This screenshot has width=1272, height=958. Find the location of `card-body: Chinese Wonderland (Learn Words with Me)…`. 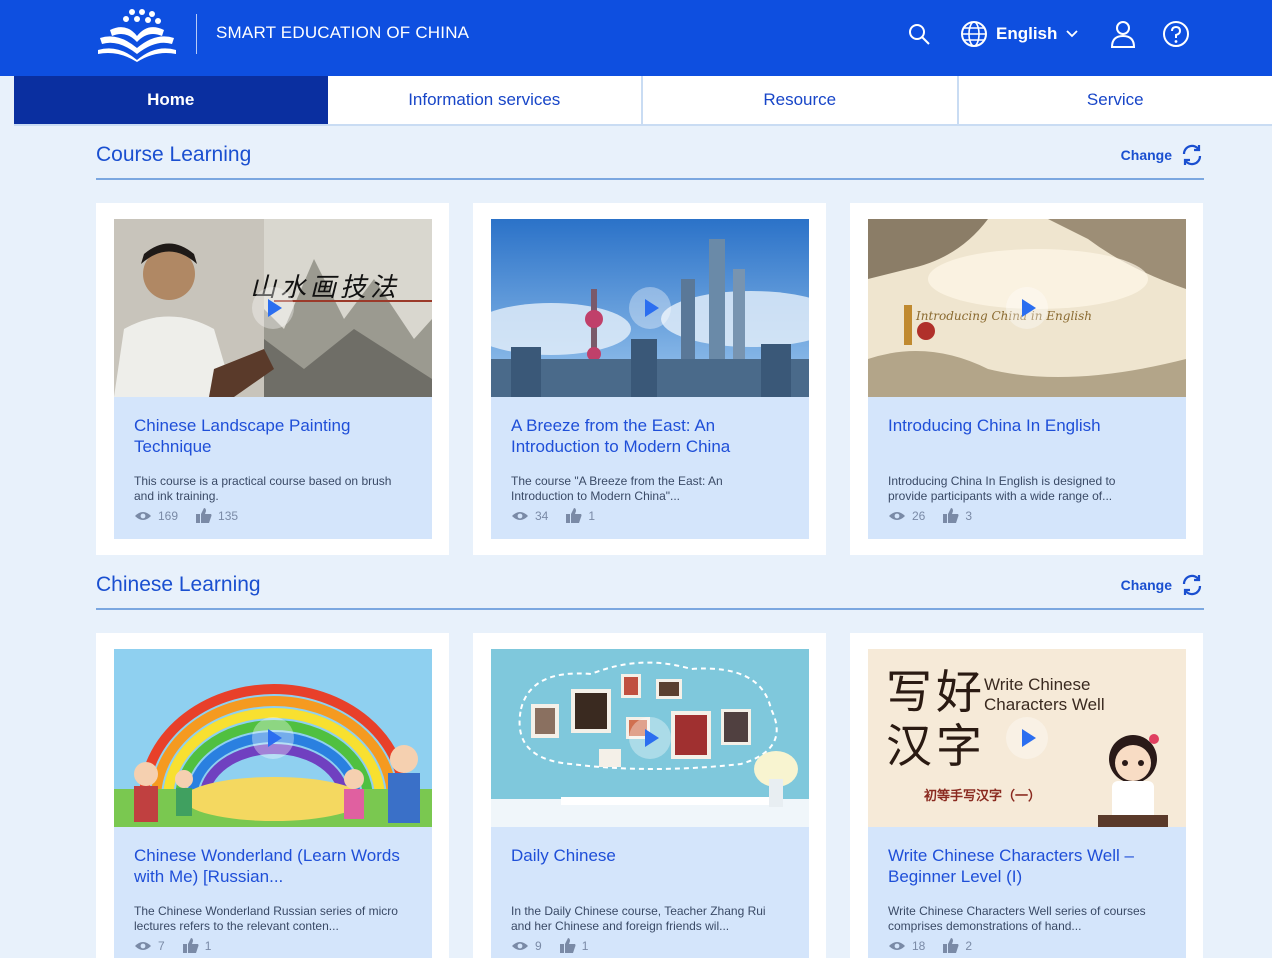

card-body: Chinese Wonderland (Learn Words with Me)… is located at coordinates (273, 803).